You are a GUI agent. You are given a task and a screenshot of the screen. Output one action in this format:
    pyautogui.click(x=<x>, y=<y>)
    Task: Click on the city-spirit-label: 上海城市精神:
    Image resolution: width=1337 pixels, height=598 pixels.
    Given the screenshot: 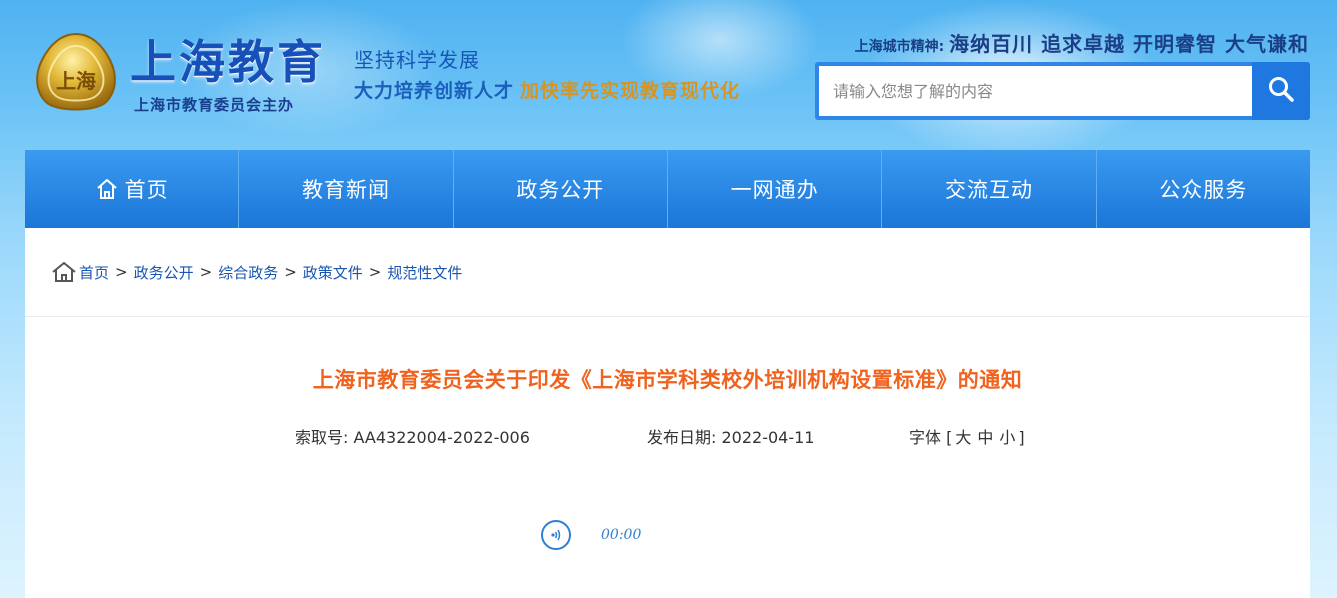 What is the action you would take?
    pyautogui.click(x=899, y=47)
    